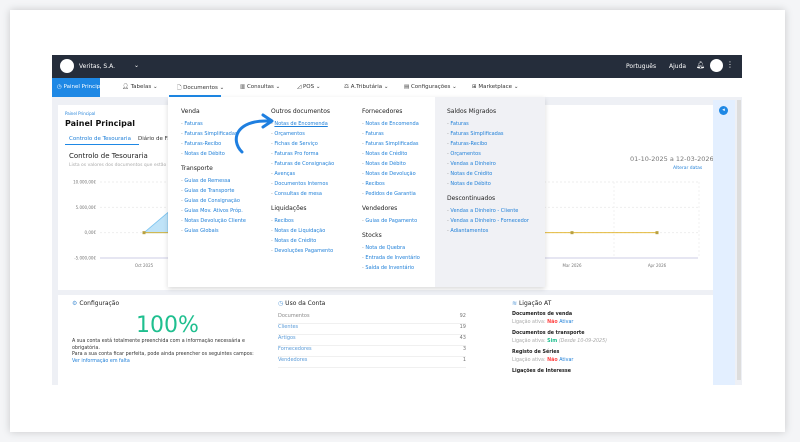  What do you see at coordinates (302, 251) in the screenshot?
I see `menu-item: - Devoluções Pagamento` at bounding box center [302, 251].